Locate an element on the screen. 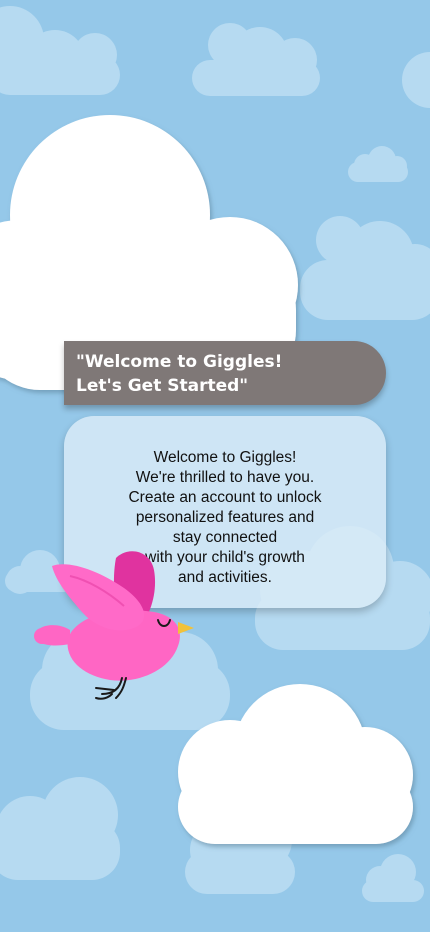  welcome-title-line2: Let's Get Started" is located at coordinates (162, 386).